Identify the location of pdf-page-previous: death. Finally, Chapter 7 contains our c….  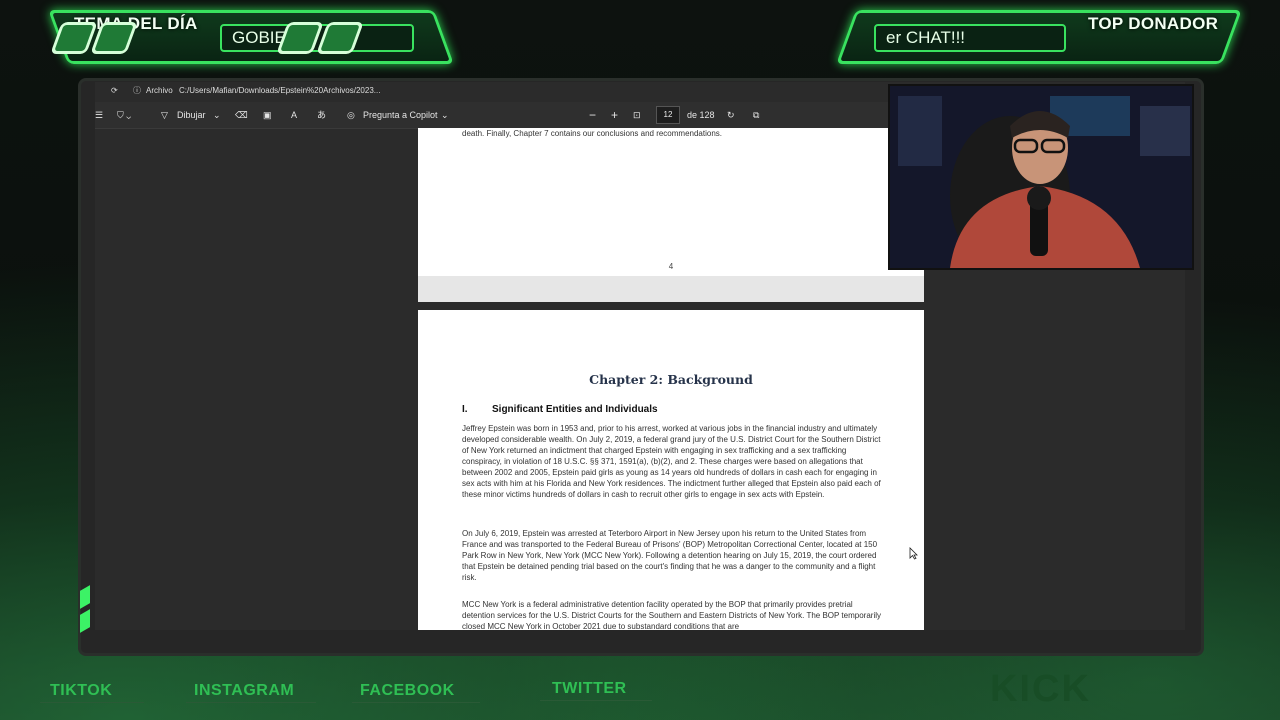
(671, 202).